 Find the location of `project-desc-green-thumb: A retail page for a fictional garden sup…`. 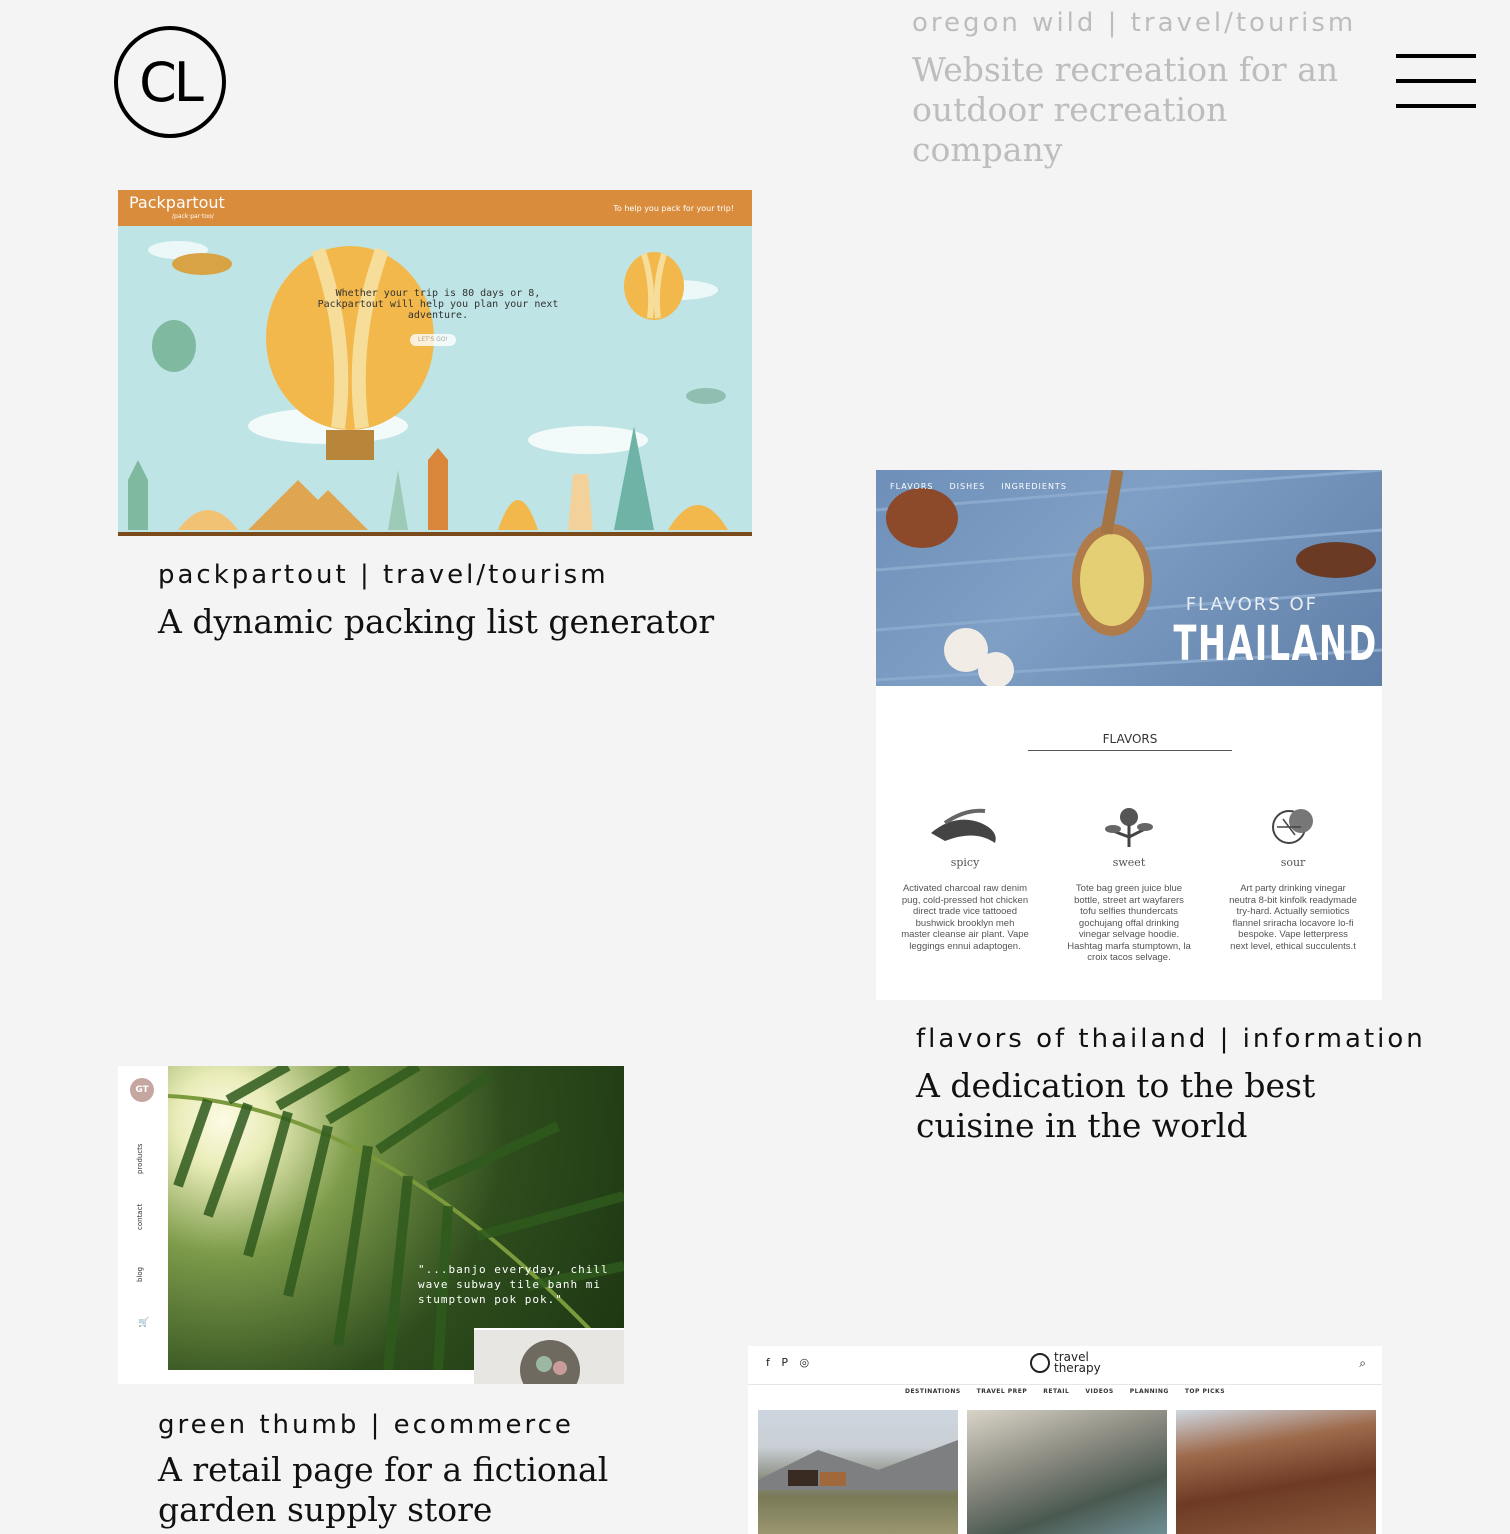

project-desc-green-thumb: A retail page for a fictional garden sup… is located at coordinates (383, 1489).